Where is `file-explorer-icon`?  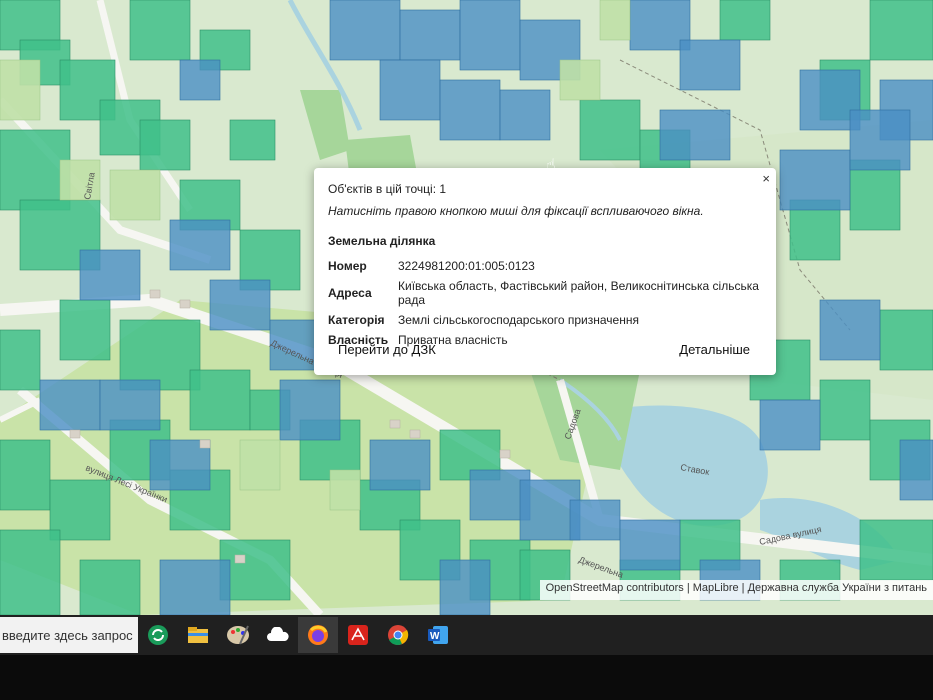
file-explorer-icon is located at coordinates (198, 635).